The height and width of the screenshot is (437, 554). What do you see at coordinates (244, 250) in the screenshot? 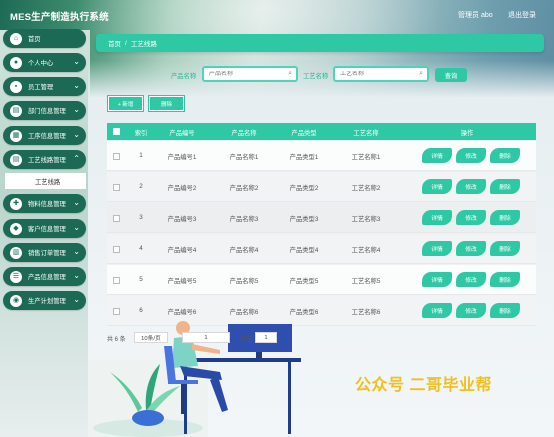
I see `cell-product-name: 产品名称4` at bounding box center [244, 250].